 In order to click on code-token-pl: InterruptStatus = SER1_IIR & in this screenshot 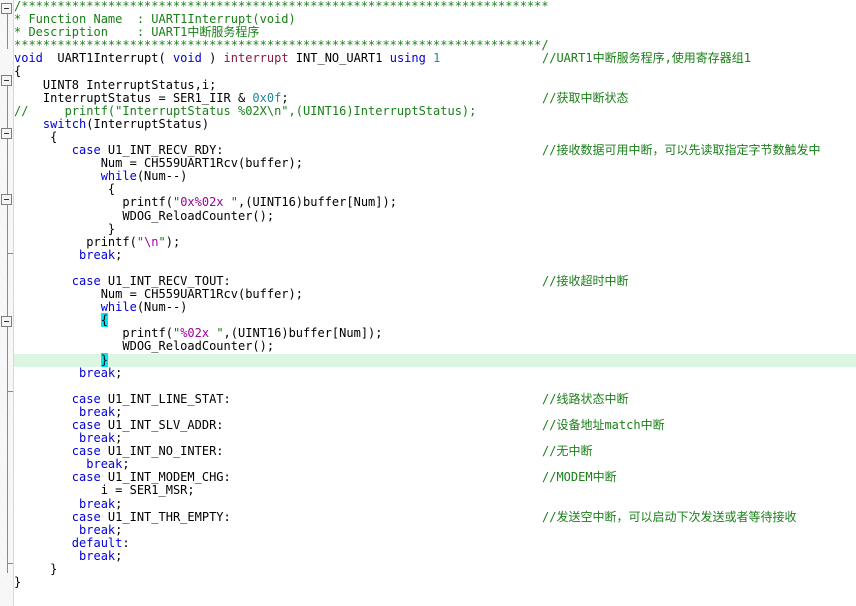, I will do `click(133, 97)`.